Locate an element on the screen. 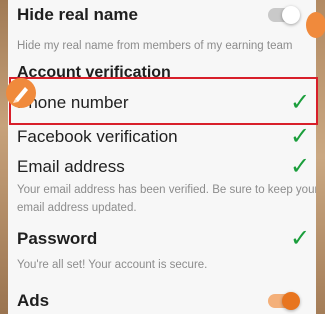 Image resolution: width=325 pixels, height=314 pixels. password-title: Password is located at coordinates (57, 239).